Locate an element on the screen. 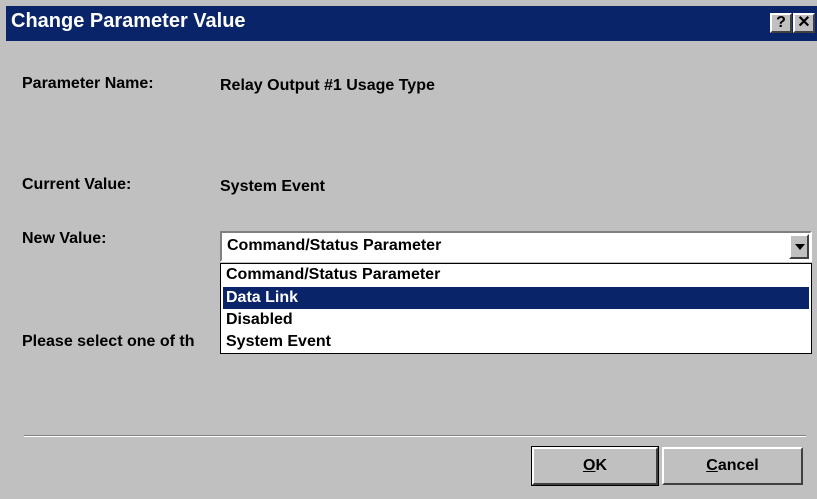 Image resolution: width=817 pixels, height=499 pixels. title-bar: Change Parameter Value ? ✕ is located at coordinates (411, 23).